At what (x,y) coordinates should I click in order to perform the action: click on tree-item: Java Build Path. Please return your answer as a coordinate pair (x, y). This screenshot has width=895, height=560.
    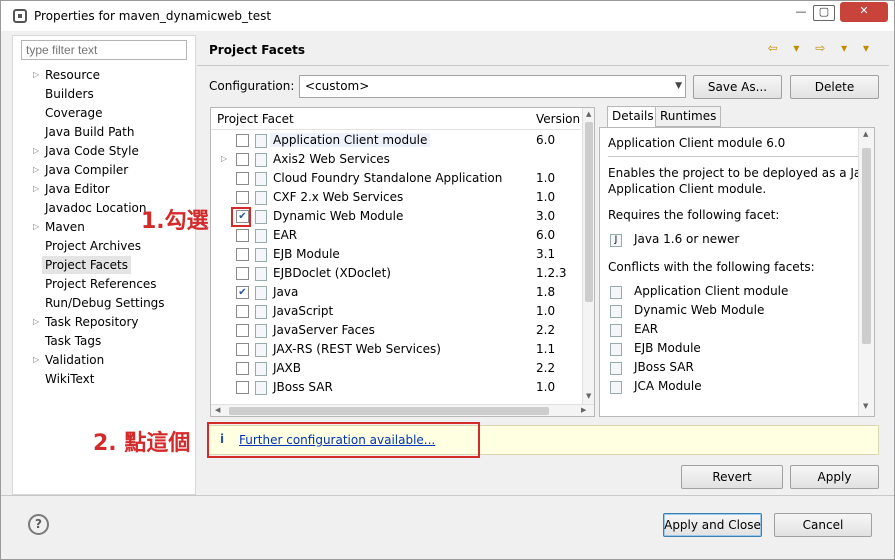
    Looking at the image, I should click on (89, 132).